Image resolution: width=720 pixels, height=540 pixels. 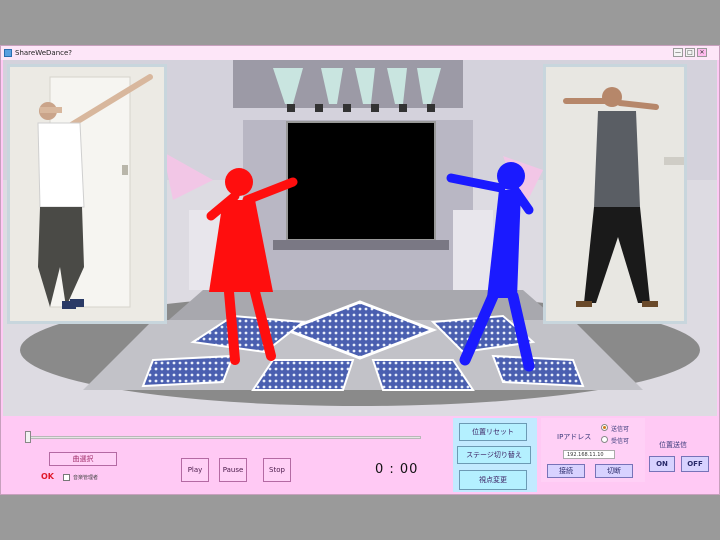 I want to click on seek-slider-thumb, so click(x=28, y=437).